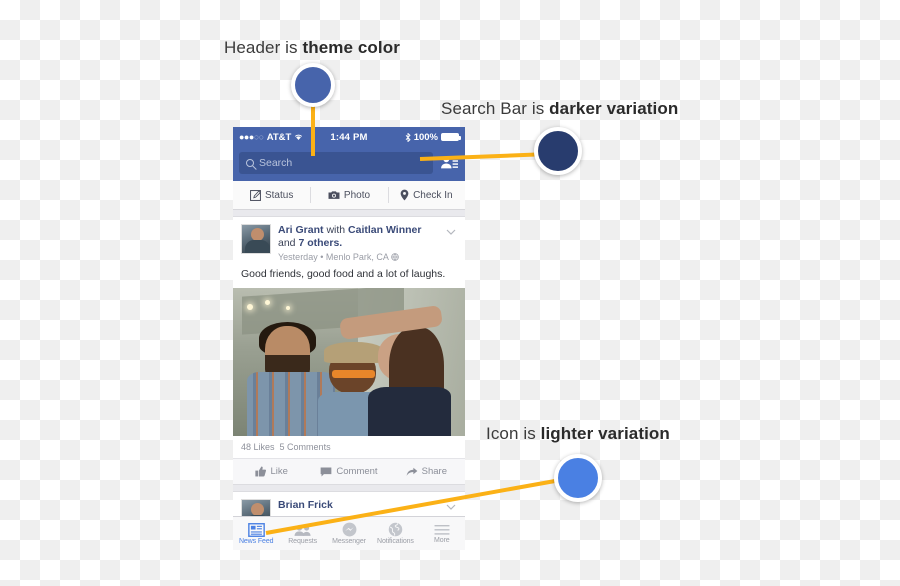  I want to click on camera-icon, so click(334, 195).